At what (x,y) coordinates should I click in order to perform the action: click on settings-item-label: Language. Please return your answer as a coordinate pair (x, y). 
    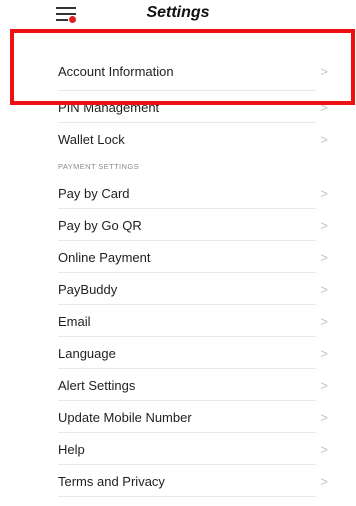
    Looking at the image, I should click on (87, 353).